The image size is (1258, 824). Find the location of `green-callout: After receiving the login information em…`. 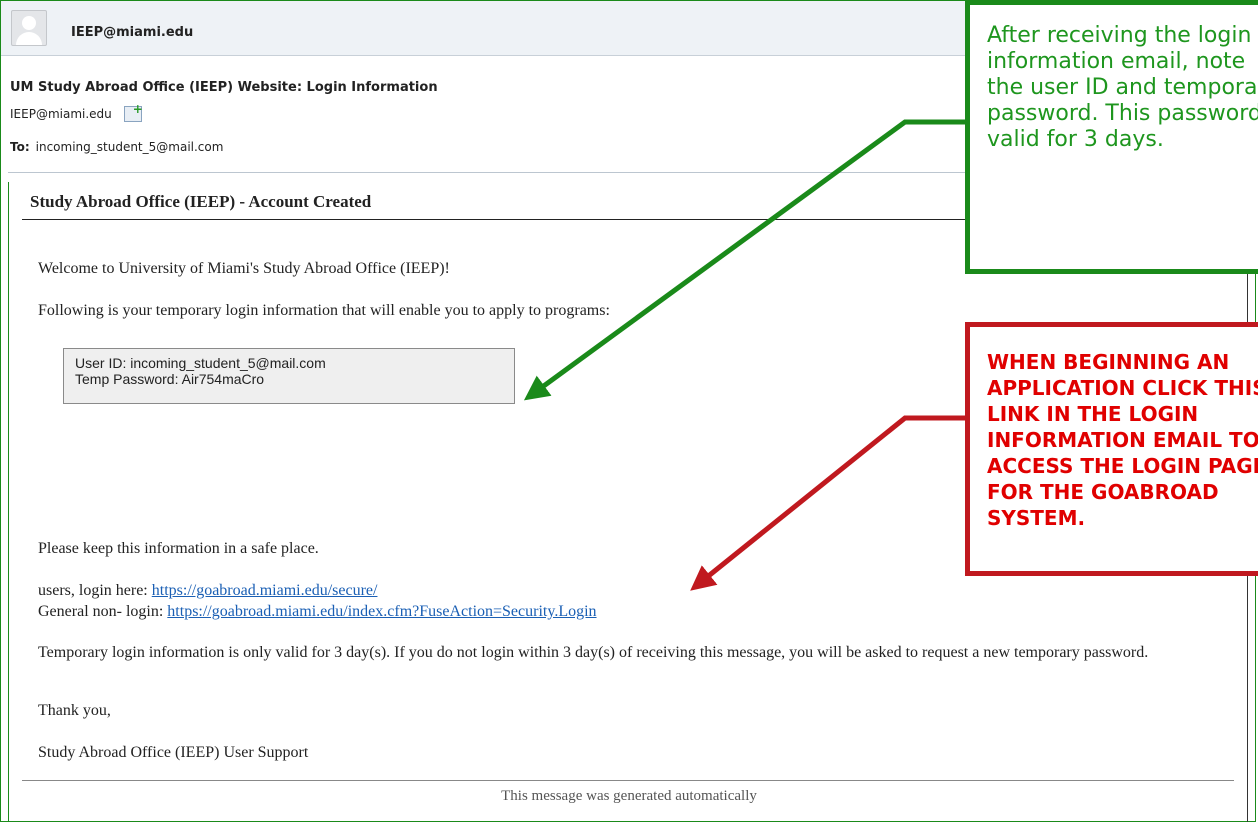

green-callout: After receiving the login information em… is located at coordinates (1111, 137).